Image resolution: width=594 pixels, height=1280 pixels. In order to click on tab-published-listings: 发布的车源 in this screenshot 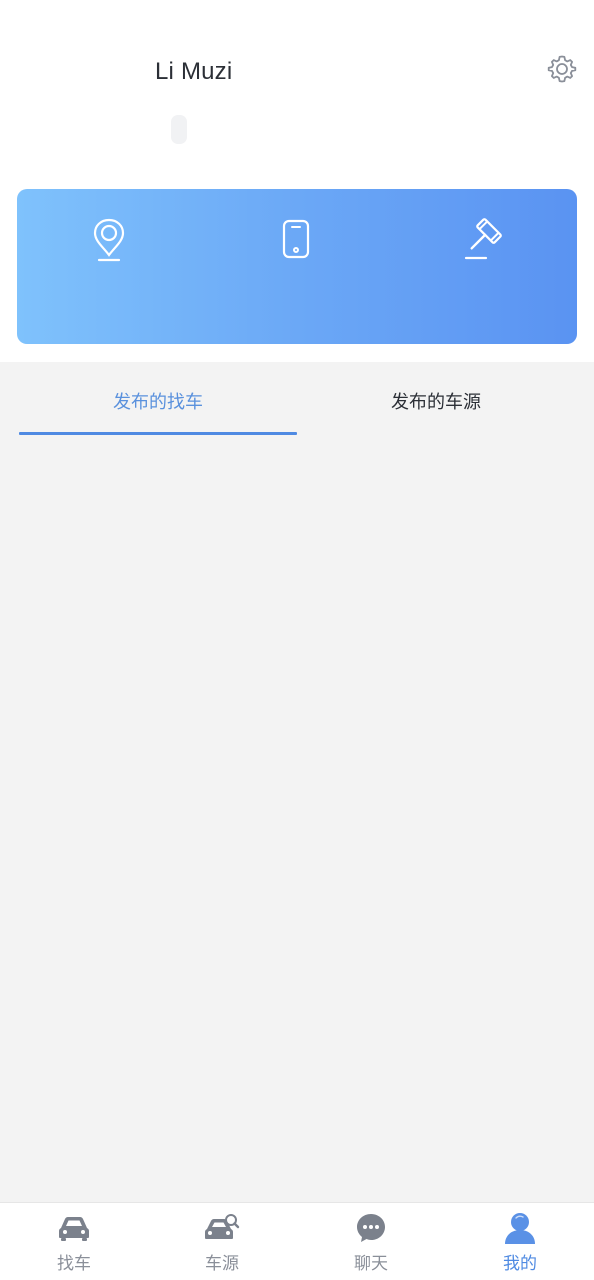, I will do `click(436, 400)`.